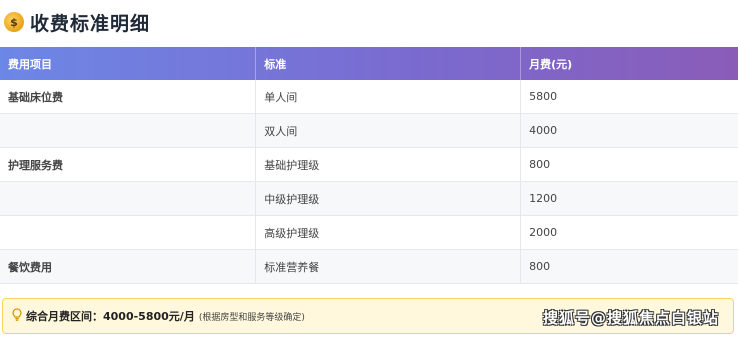  What do you see at coordinates (14, 22) in the screenshot?
I see `money-bag-icon: $` at bounding box center [14, 22].